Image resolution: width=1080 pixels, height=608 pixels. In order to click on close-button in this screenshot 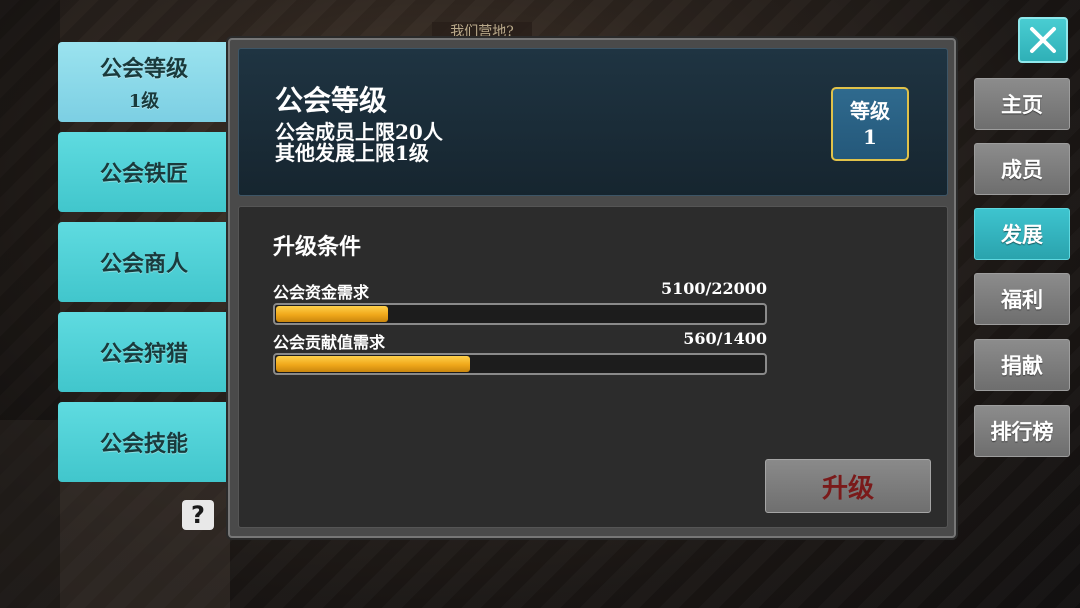, I will do `click(1043, 40)`.